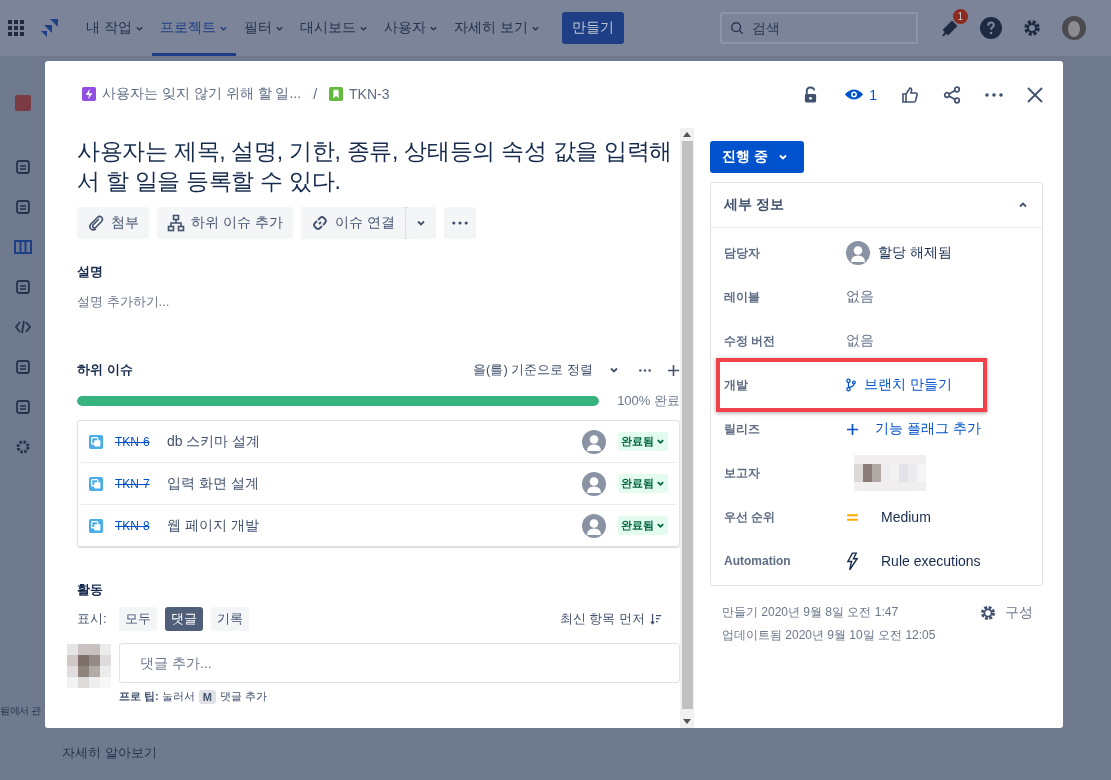  Describe the element at coordinates (207, 696) in the screenshot. I see `keyboard-key: M` at that location.